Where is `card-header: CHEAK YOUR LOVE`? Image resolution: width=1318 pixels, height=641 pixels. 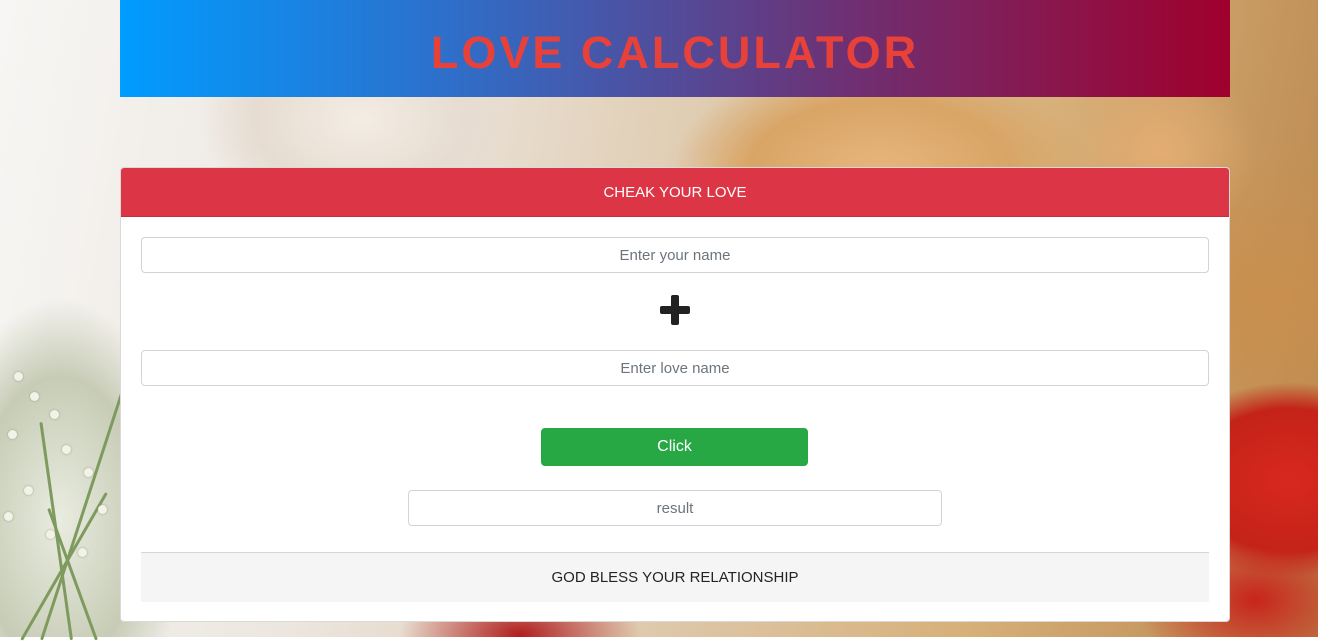 card-header: CHEAK YOUR LOVE is located at coordinates (675, 192).